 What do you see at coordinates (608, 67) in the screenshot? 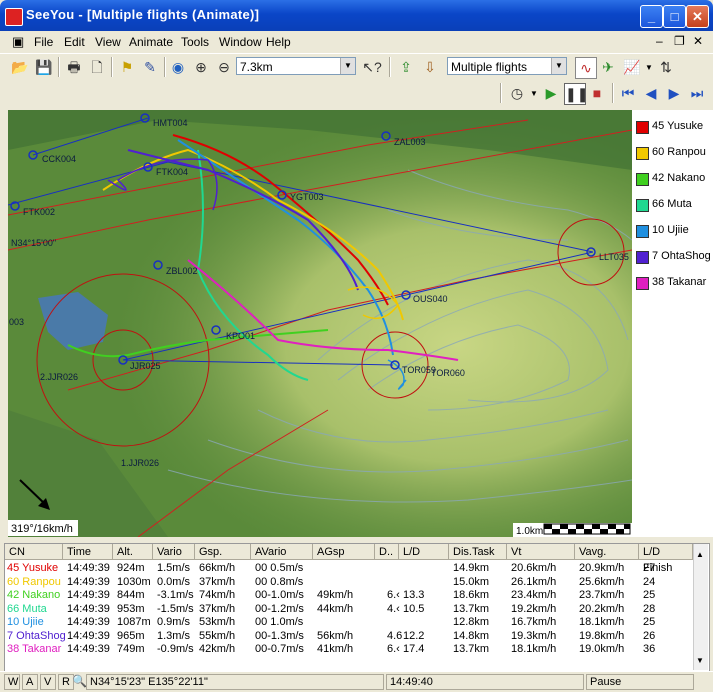
I see `flights-icon: ✈` at bounding box center [608, 67].